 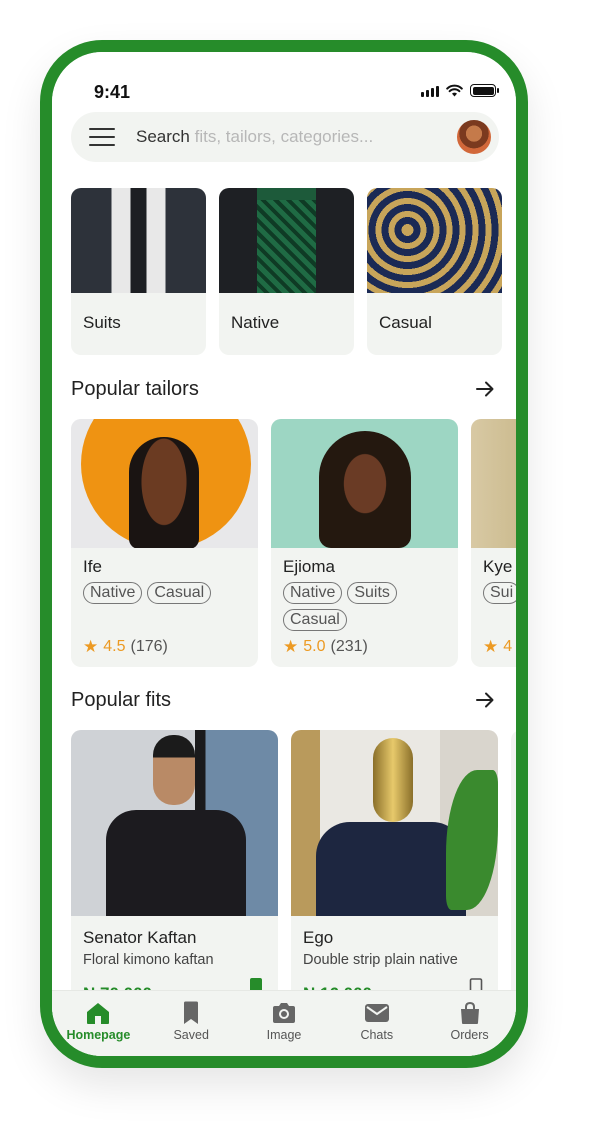 I want to click on rating: ★ 5.0 (231), so click(x=325, y=647).